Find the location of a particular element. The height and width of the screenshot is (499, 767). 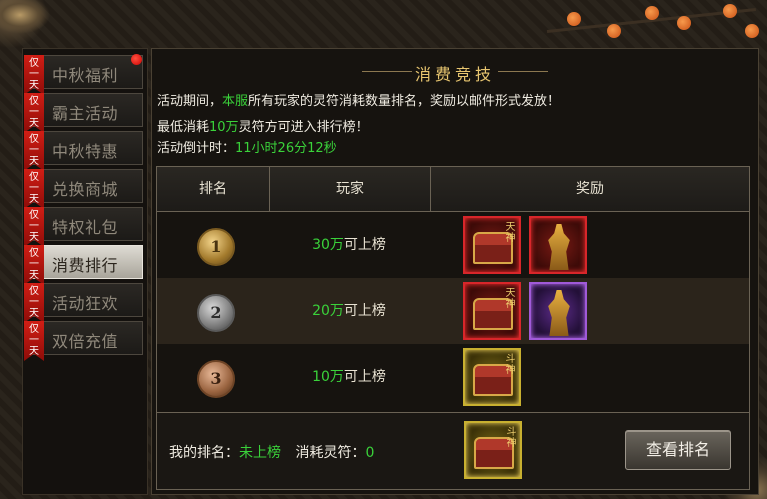

rank-medal-icon: 3 is located at coordinates (216, 379).